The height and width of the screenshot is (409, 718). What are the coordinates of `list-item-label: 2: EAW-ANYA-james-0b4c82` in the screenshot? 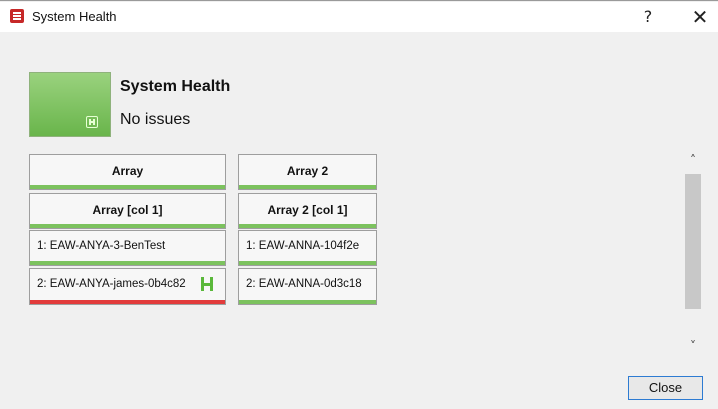 It's located at (111, 284).